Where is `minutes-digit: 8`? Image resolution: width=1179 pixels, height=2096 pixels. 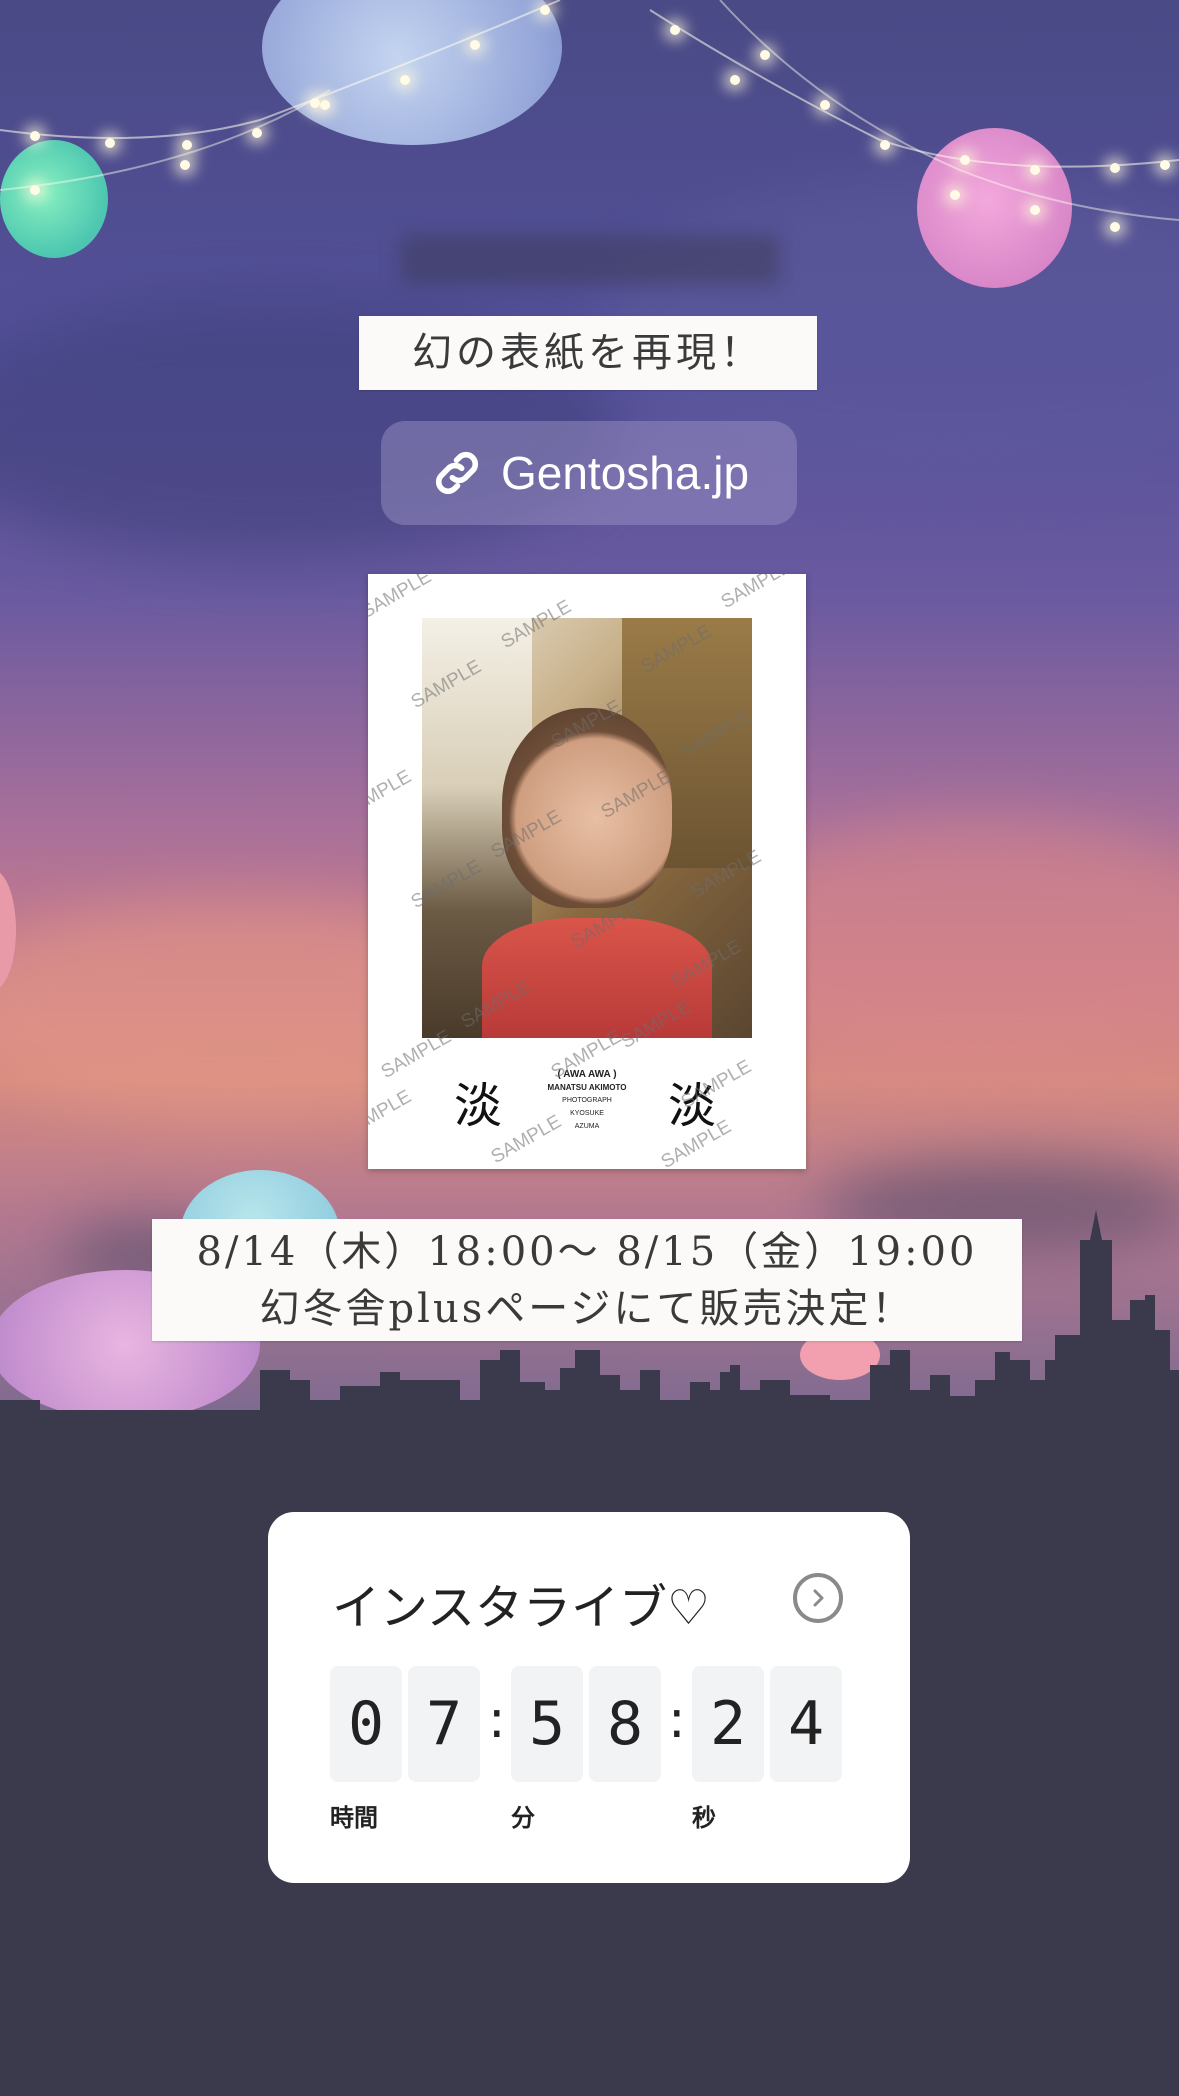
minutes-digit: 8 is located at coordinates (625, 1724).